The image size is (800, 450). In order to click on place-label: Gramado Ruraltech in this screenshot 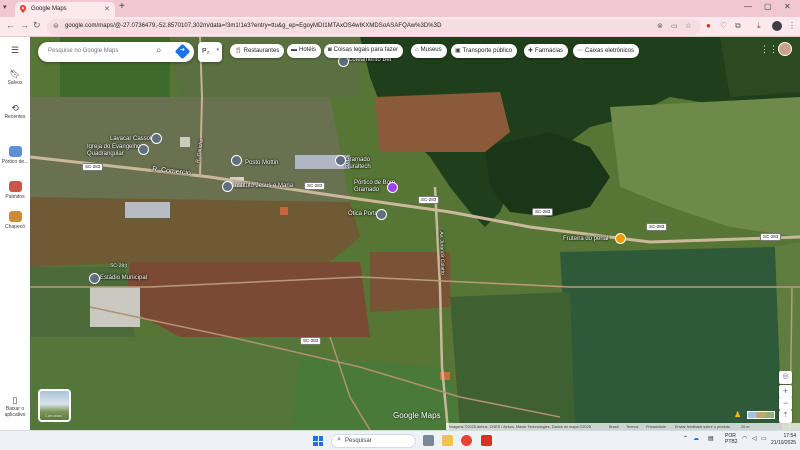, I will do `click(365, 164)`.